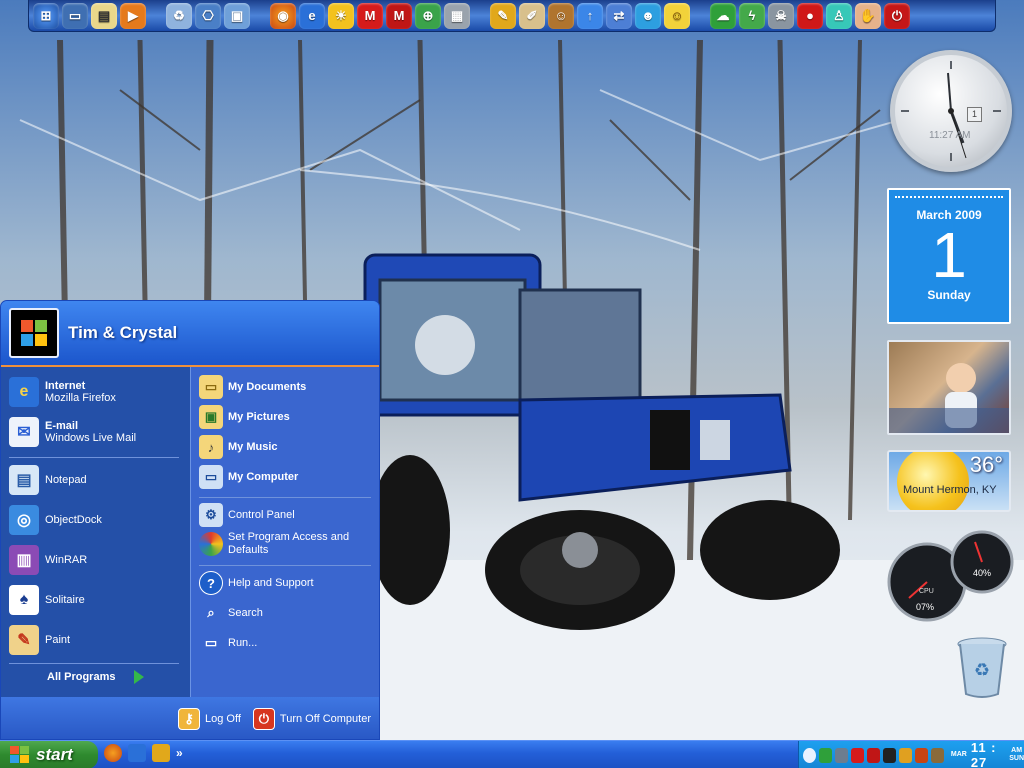  Describe the element at coordinates (950, 135) in the screenshot. I see `clock-time-text: 11:27 AM` at that location.